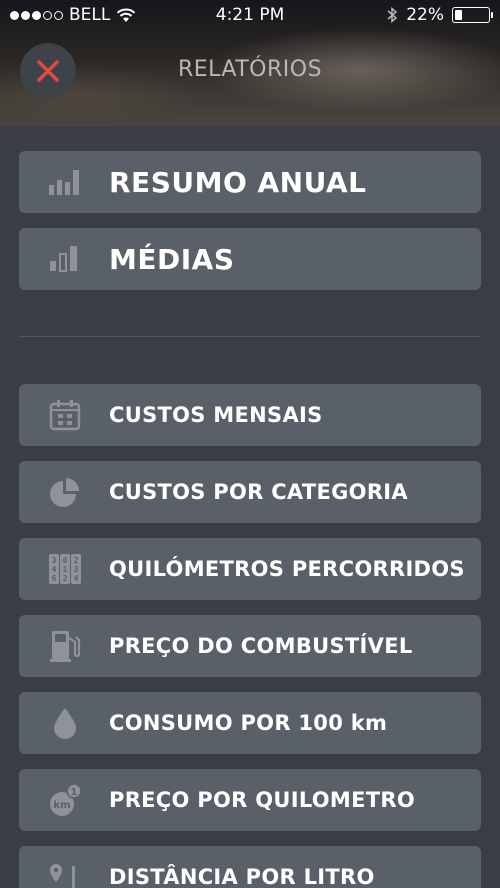 The height and width of the screenshot is (888, 500). Describe the element at coordinates (472, 15) in the screenshot. I see `battery-icon` at that location.